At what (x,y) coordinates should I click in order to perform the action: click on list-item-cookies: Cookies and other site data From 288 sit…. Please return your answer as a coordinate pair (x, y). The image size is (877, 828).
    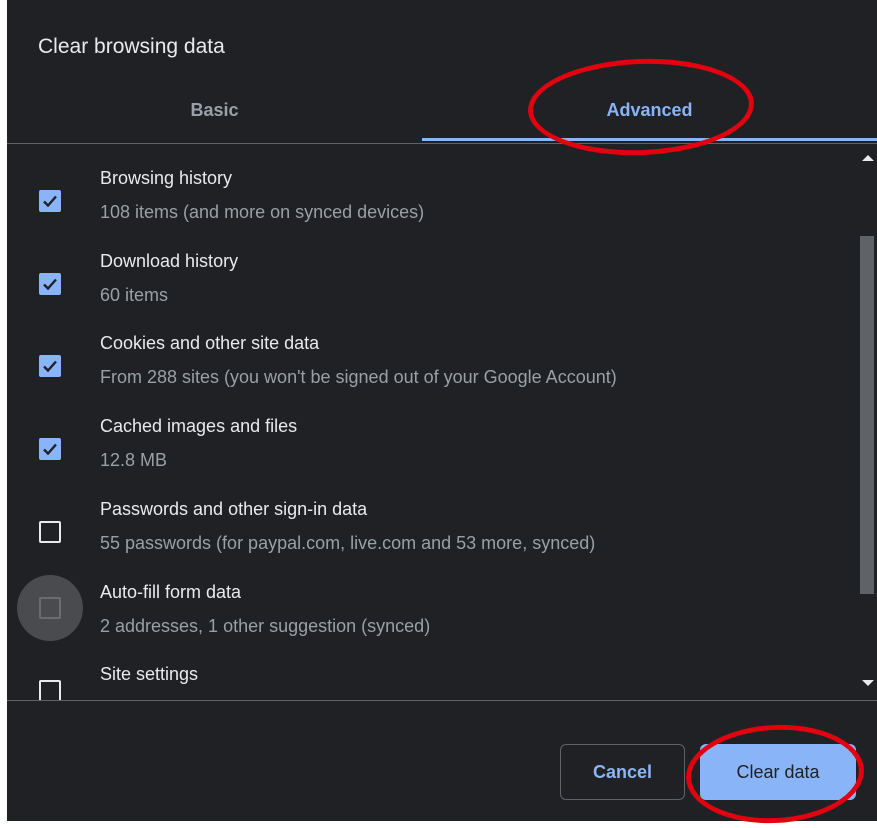
    Looking at the image, I should click on (432, 367).